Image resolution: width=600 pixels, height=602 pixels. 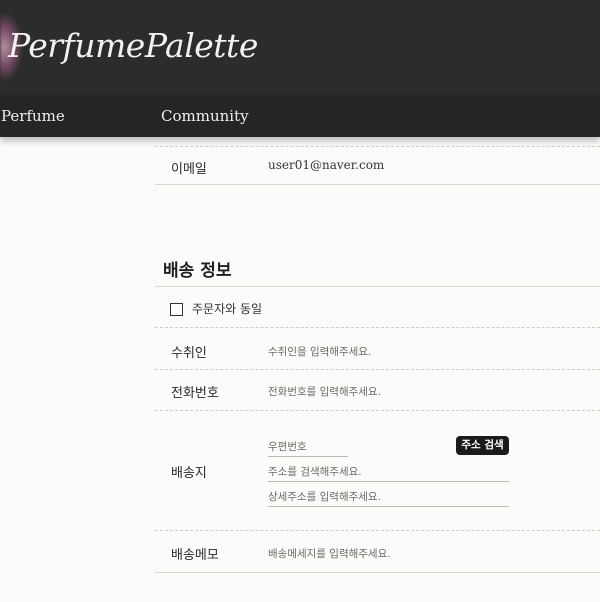 What do you see at coordinates (189, 169) in the screenshot?
I see `email-label: 이메일` at bounding box center [189, 169].